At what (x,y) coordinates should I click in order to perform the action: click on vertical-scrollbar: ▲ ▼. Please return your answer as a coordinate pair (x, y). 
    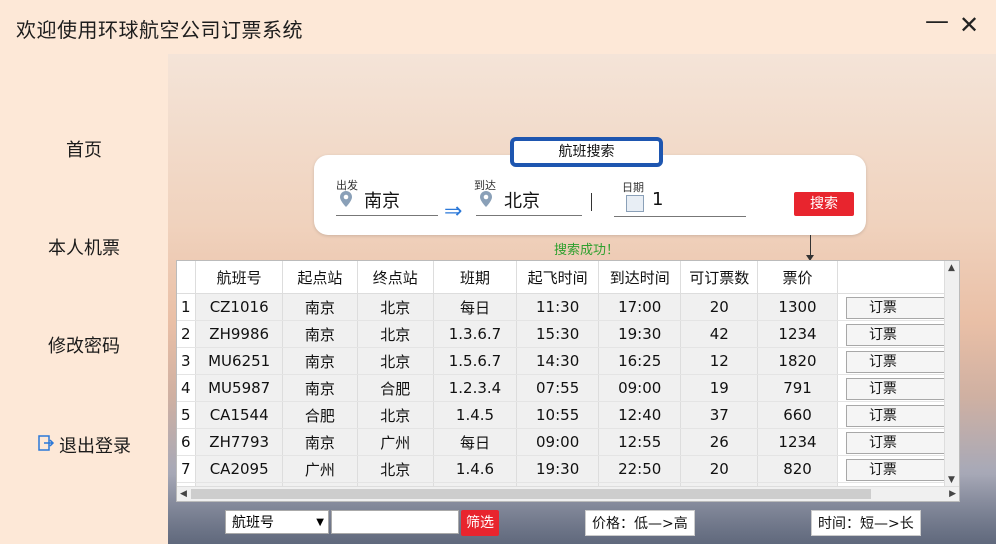
    Looking at the image, I should click on (951, 374).